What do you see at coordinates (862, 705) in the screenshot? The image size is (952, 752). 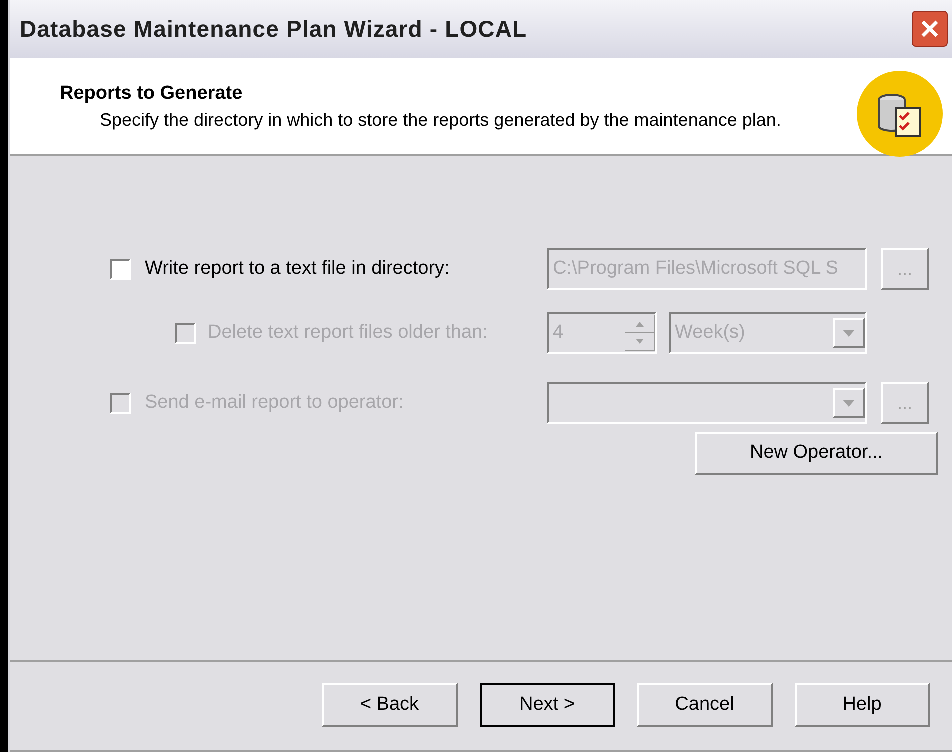 I see `wizard-button: Help` at bounding box center [862, 705].